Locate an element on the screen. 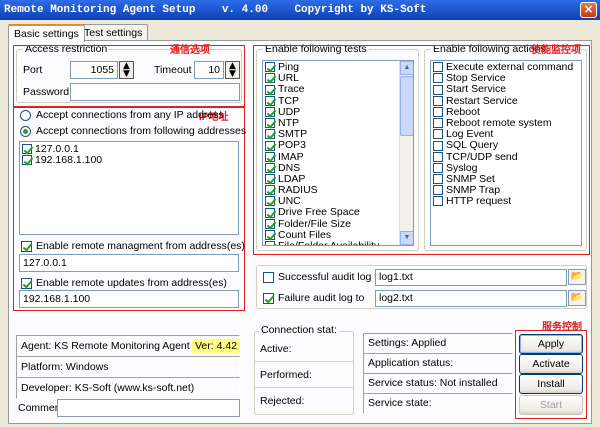  success-audit-checkbox is located at coordinates (268, 277).